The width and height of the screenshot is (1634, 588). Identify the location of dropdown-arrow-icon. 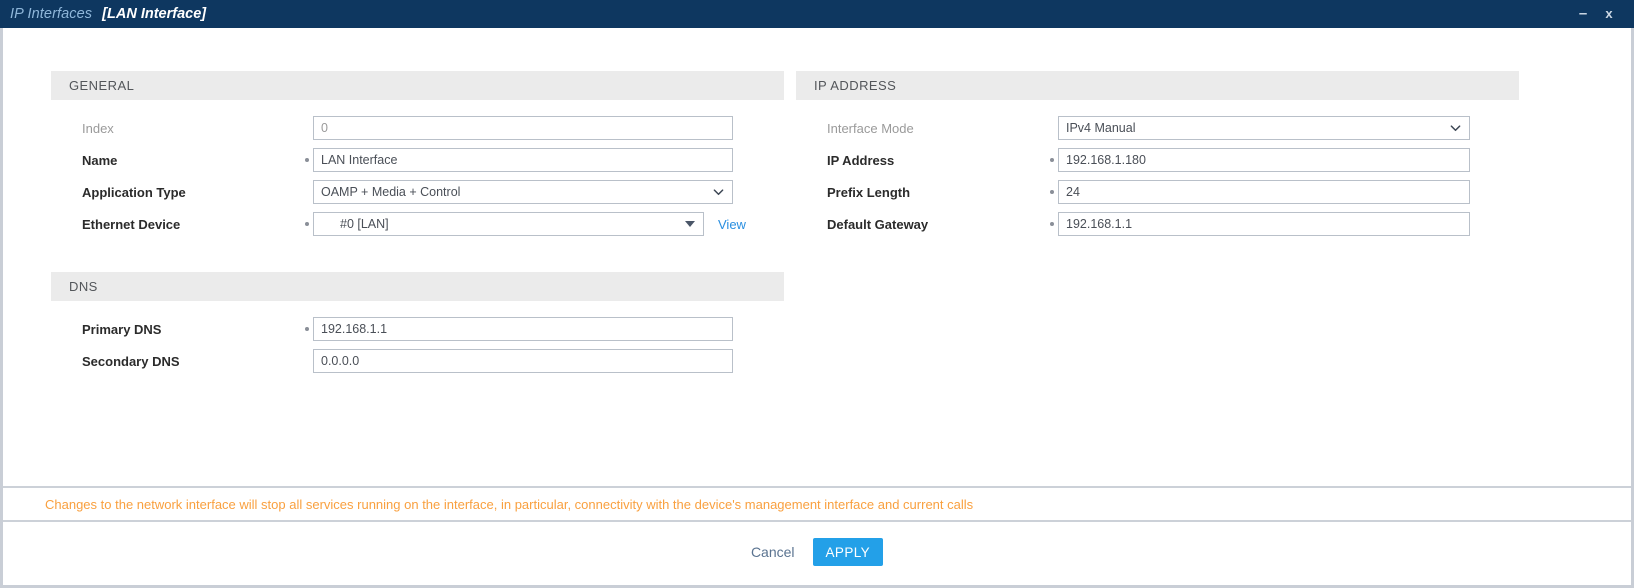
(690, 224).